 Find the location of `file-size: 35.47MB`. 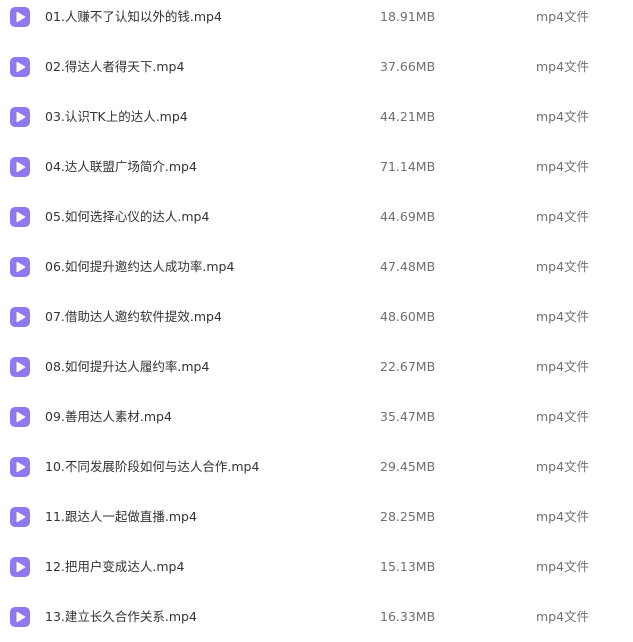

file-size: 35.47MB is located at coordinates (408, 416).